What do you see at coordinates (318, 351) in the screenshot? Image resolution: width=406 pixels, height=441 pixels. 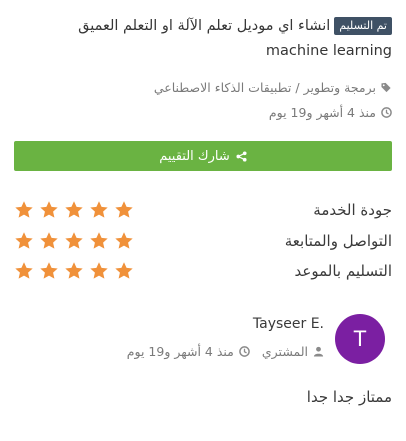 I see `user-icon` at bounding box center [318, 351].